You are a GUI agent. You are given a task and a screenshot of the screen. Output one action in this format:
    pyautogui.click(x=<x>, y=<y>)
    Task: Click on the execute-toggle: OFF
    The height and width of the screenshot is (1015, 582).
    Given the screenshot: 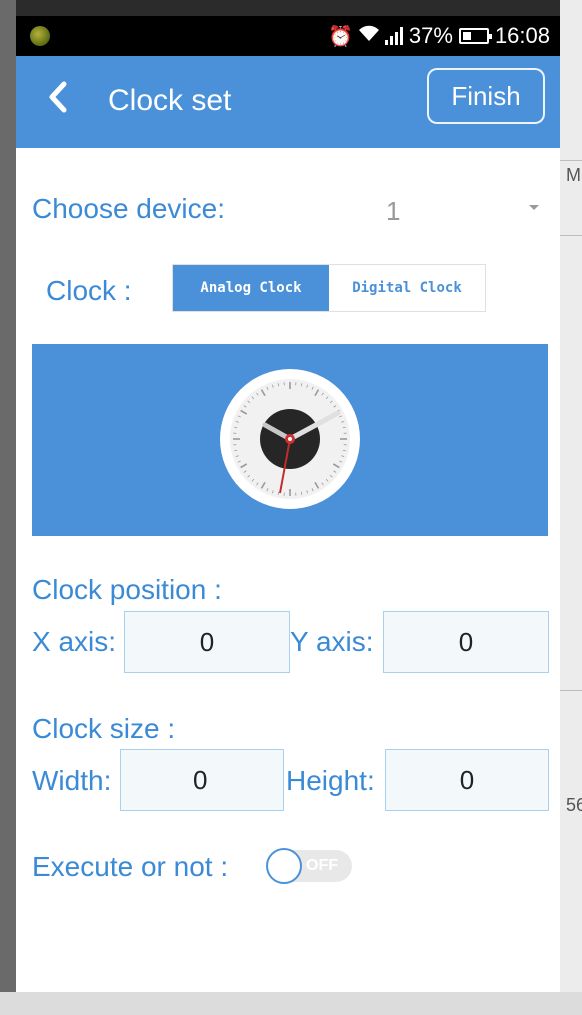 What is the action you would take?
    pyautogui.click(x=310, y=867)
    